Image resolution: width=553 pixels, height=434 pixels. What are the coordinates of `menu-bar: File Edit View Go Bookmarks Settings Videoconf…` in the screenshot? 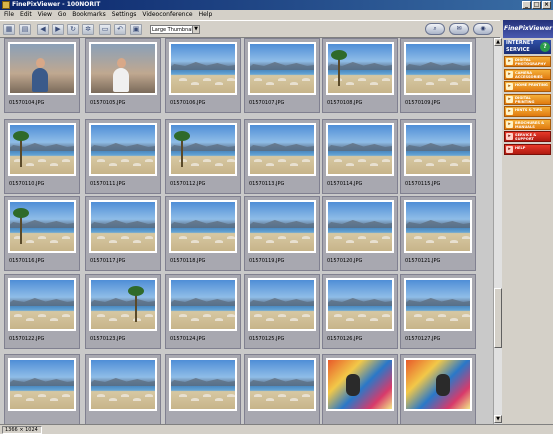 It's located at (276, 15).